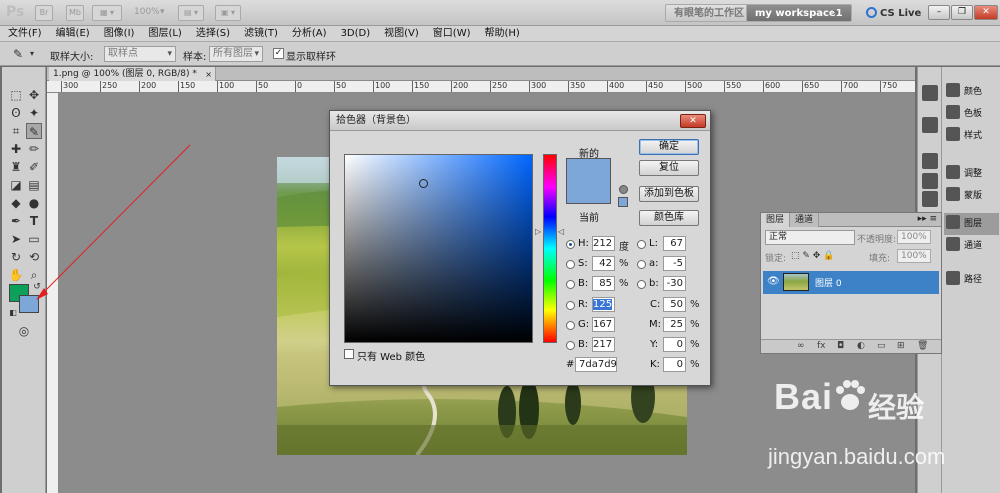  What do you see at coordinates (16, 221) in the screenshot?
I see `pen-tool-icon: ✒` at bounding box center [16, 221].